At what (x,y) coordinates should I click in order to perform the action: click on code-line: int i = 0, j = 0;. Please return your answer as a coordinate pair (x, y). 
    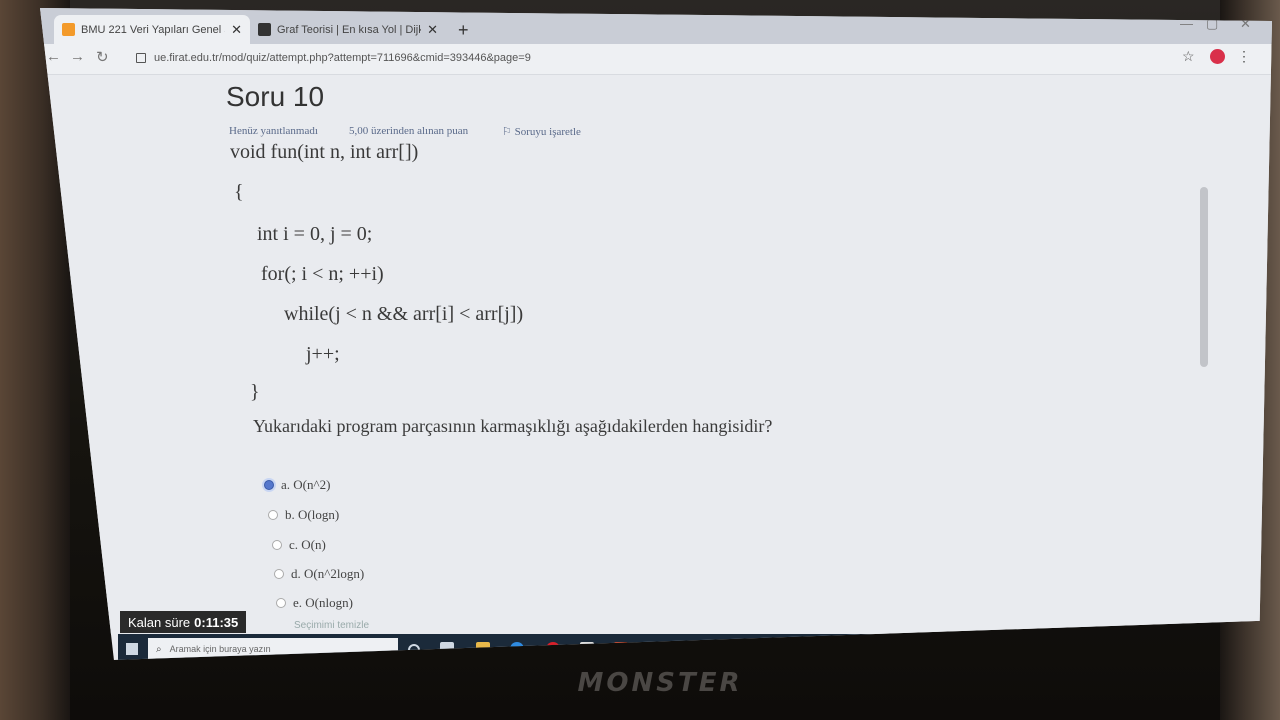
    Looking at the image, I should click on (315, 234).